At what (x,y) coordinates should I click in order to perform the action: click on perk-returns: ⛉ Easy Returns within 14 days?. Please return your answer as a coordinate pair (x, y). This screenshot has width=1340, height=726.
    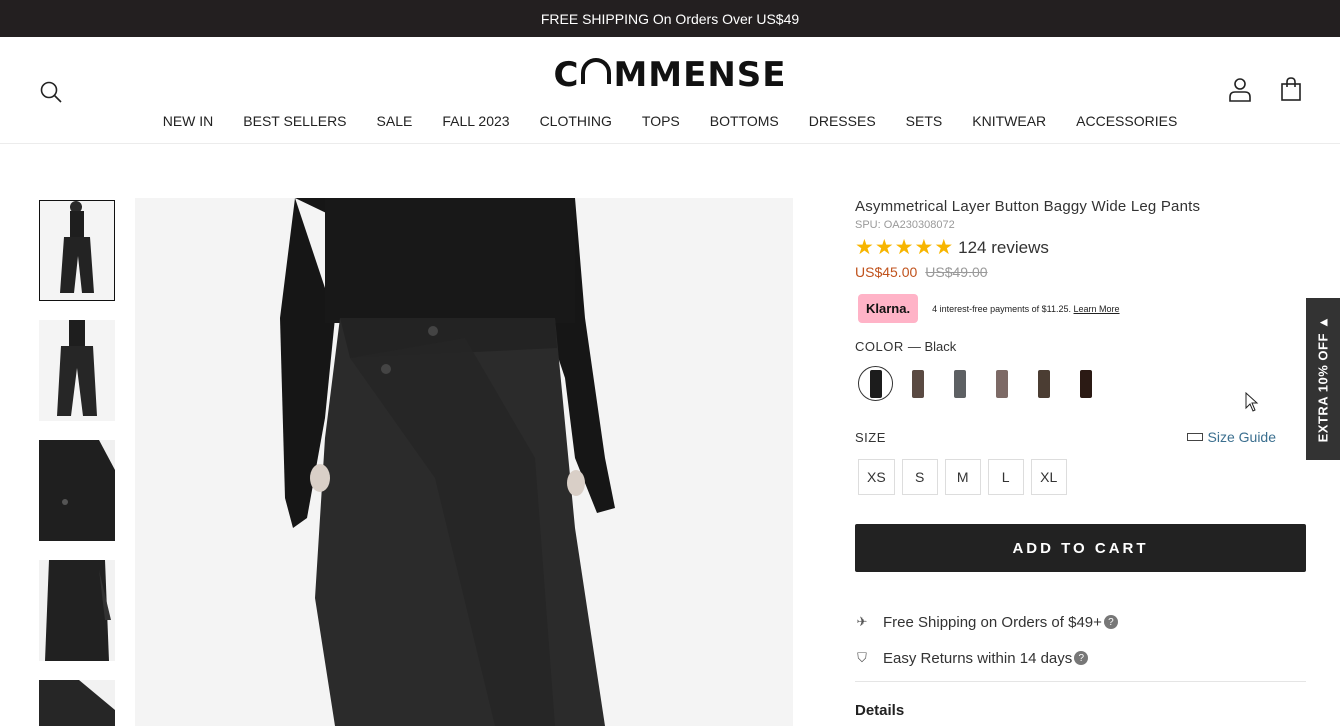
    Looking at the image, I should click on (1080, 658).